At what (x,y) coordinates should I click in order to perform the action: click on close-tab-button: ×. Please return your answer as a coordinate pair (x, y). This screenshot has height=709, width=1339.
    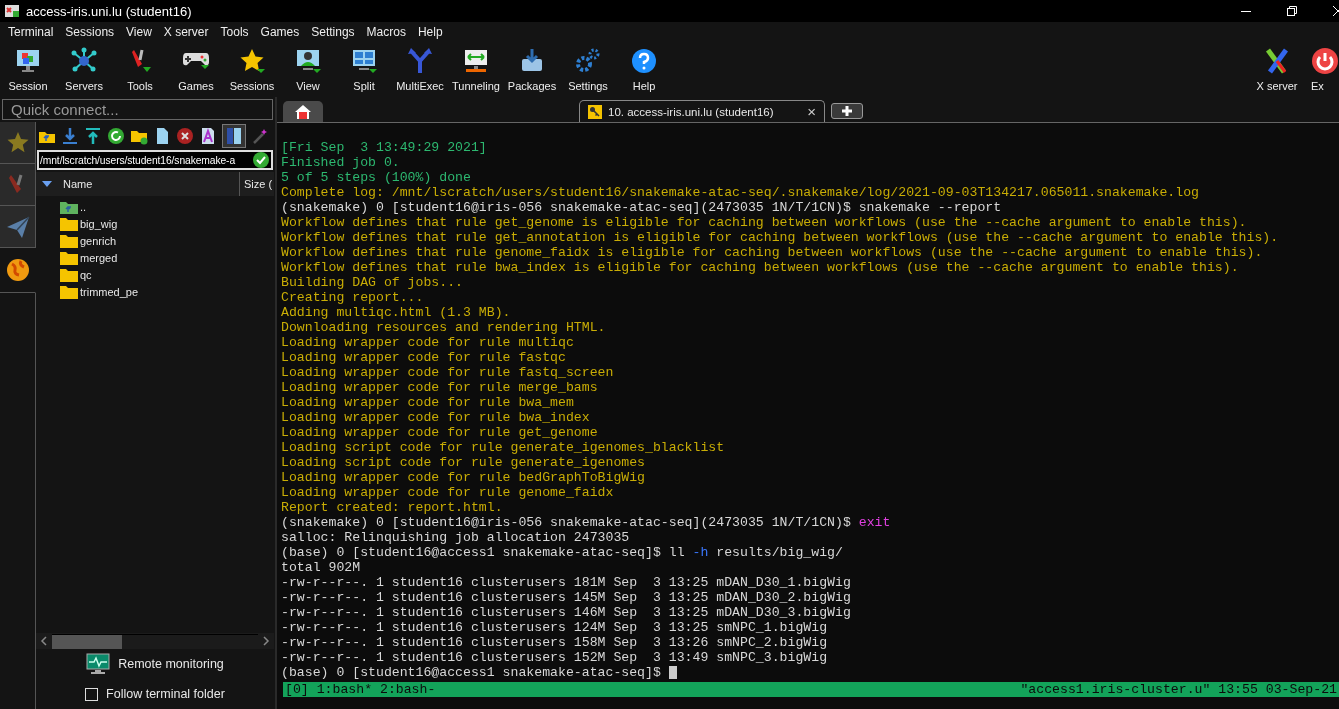
    Looking at the image, I should click on (811, 111).